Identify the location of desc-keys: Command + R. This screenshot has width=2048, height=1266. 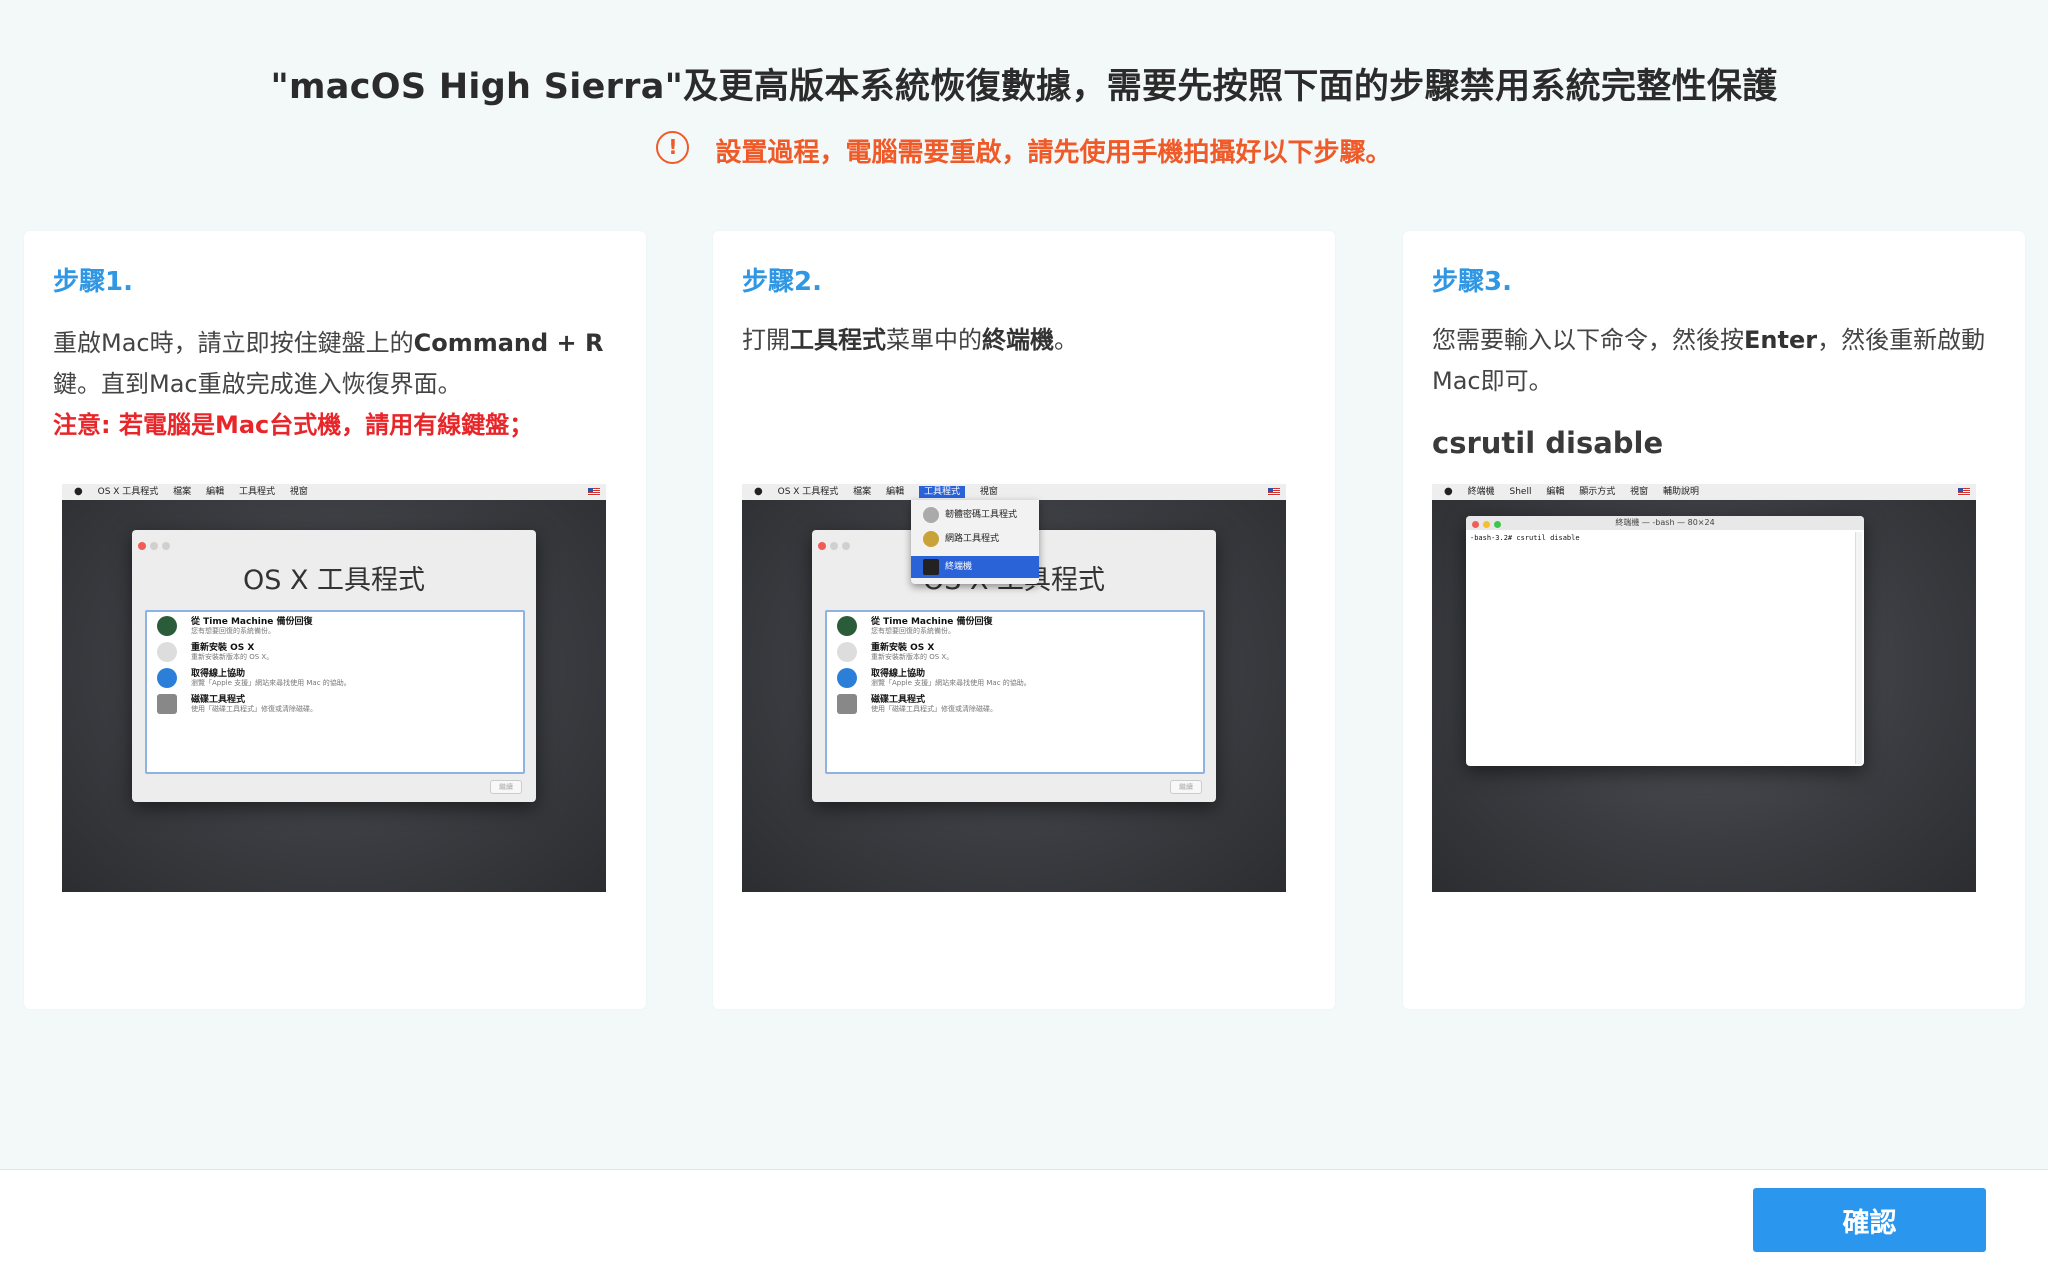
(508, 343).